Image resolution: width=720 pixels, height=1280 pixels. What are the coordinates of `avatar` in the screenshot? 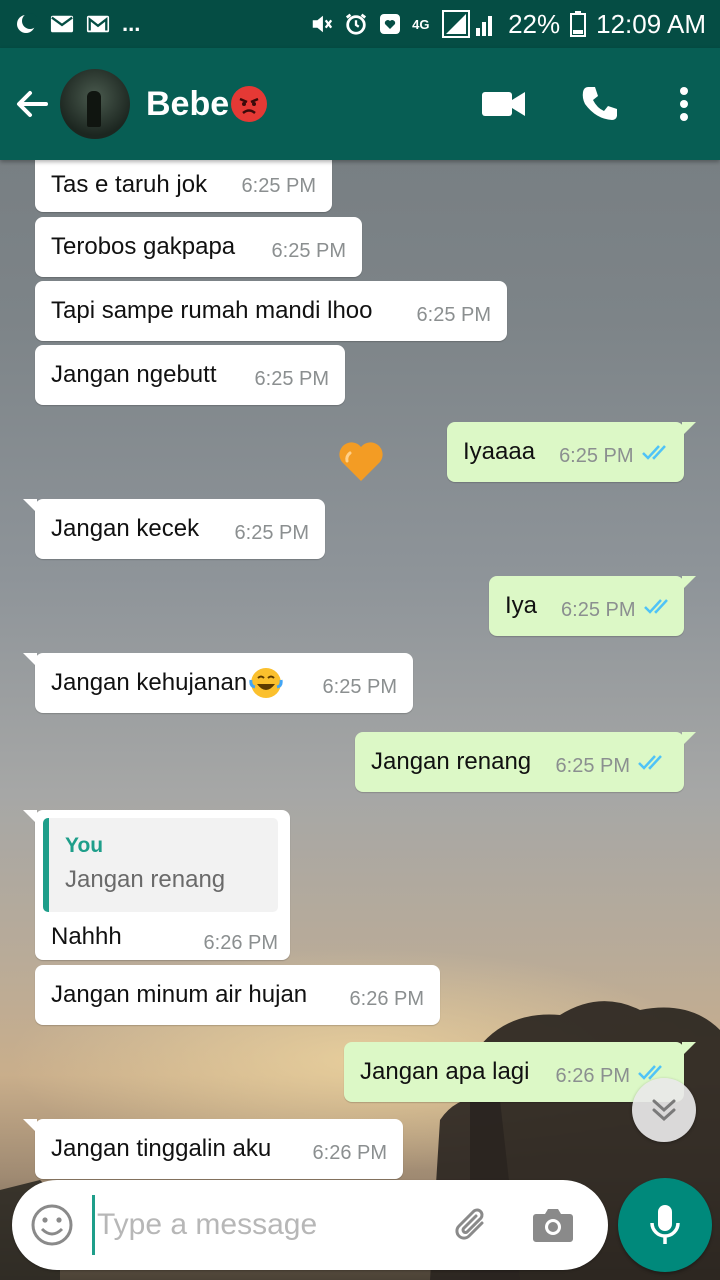 It's located at (95, 104).